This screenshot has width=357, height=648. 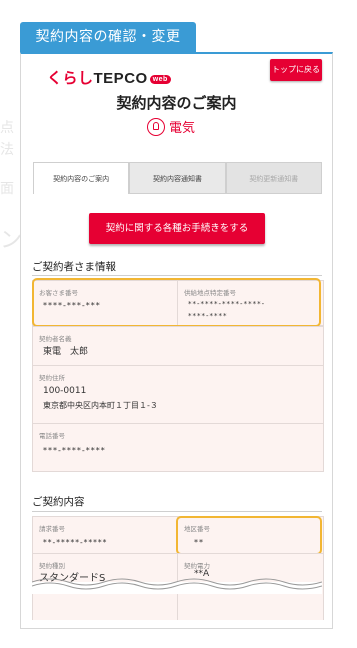 I want to click on logo-text: TEPCO, so click(x=120, y=78).